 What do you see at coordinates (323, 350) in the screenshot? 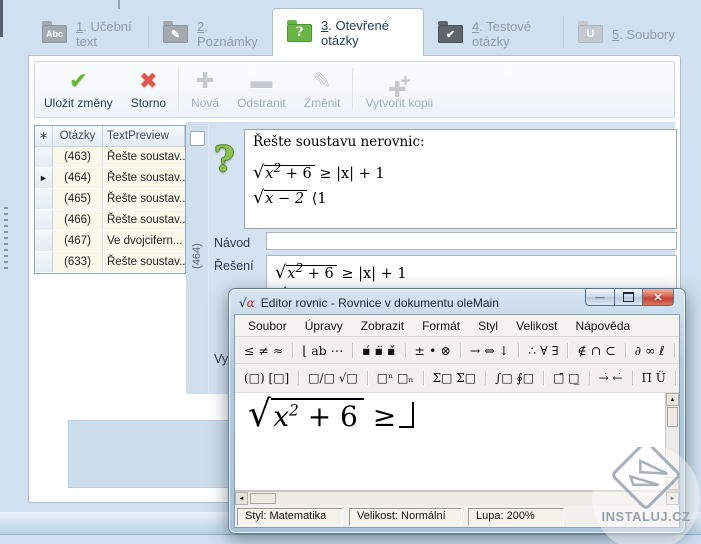
I see `palette-spaces-ellipses: ⌊ ab ⋯` at bounding box center [323, 350].